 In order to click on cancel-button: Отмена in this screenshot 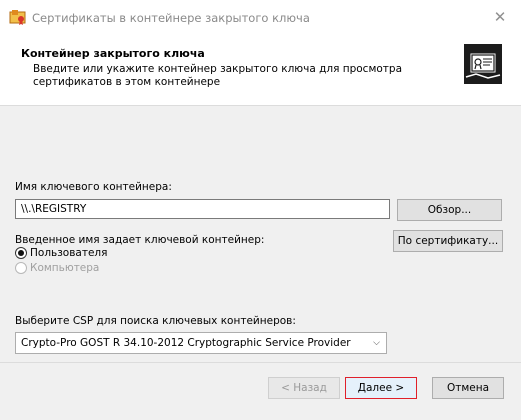, I will do `click(468, 388)`.